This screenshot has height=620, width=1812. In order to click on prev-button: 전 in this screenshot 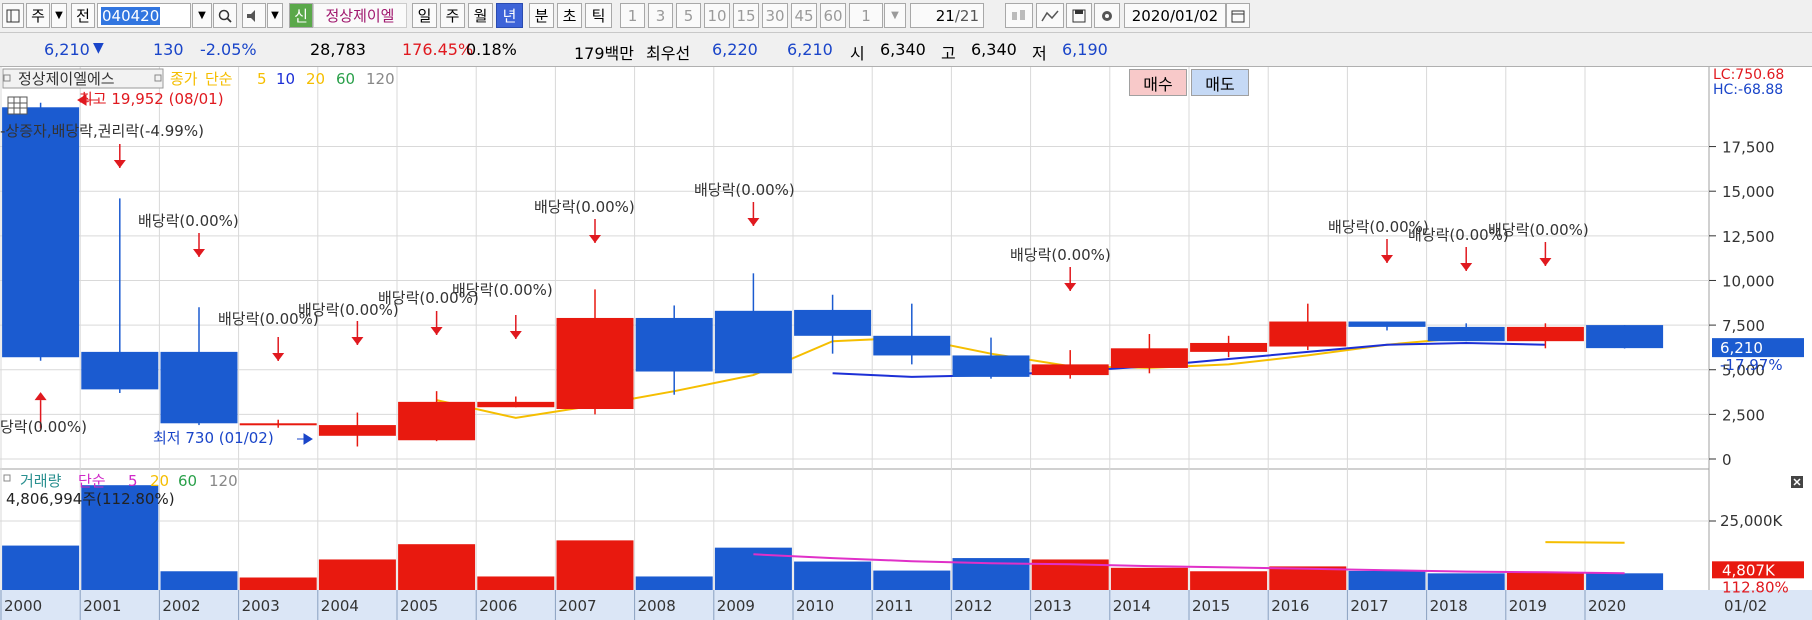, I will do `click(83, 15)`.